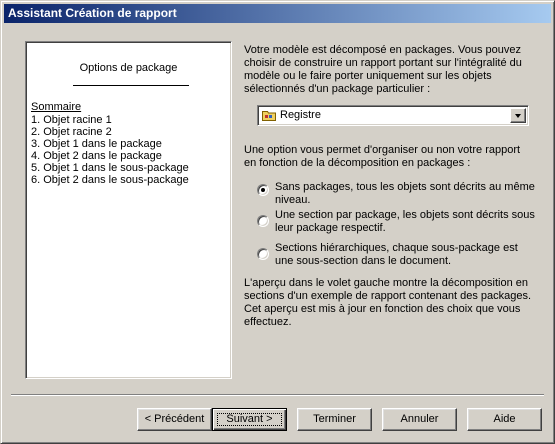 Image resolution: width=555 pixels, height=444 pixels. What do you see at coordinates (128, 68) in the screenshot?
I see `preview-title: Options de package` at bounding box center [128, 68].